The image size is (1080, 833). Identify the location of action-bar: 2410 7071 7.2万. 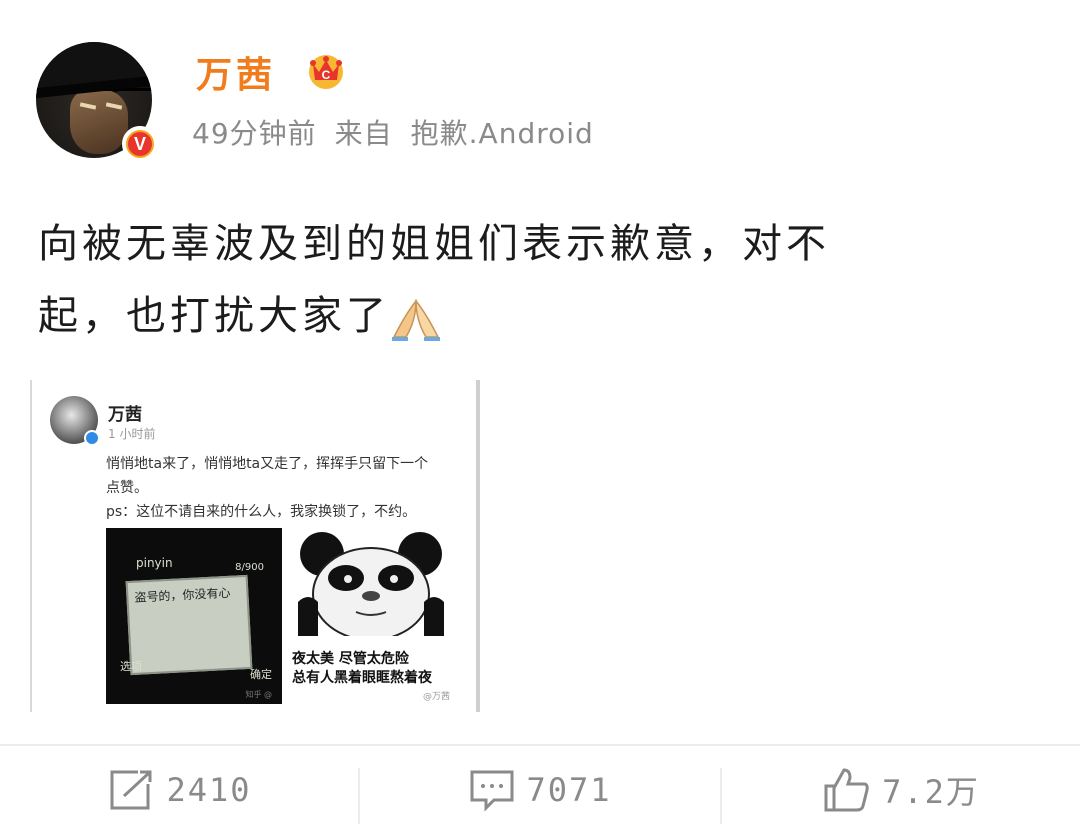
(540, 789).